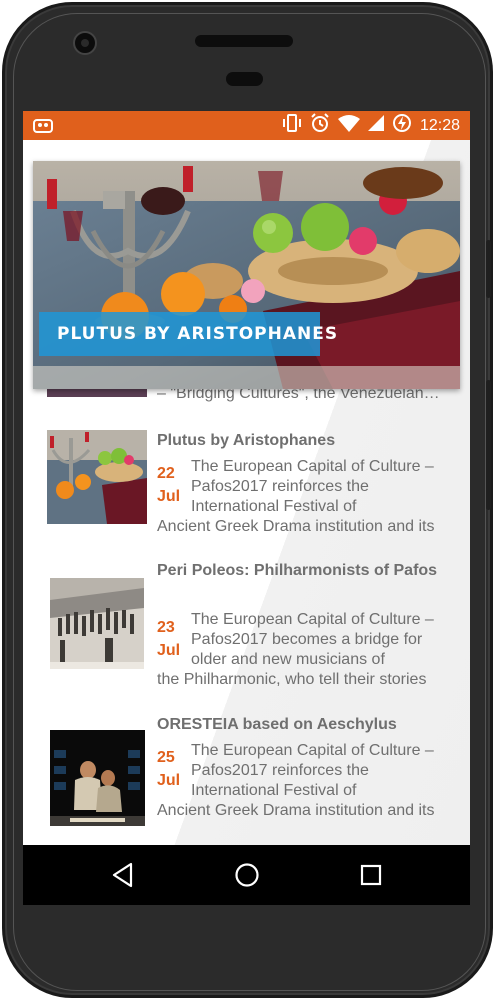  I want to click on alarm-icon, so click(320, 125).